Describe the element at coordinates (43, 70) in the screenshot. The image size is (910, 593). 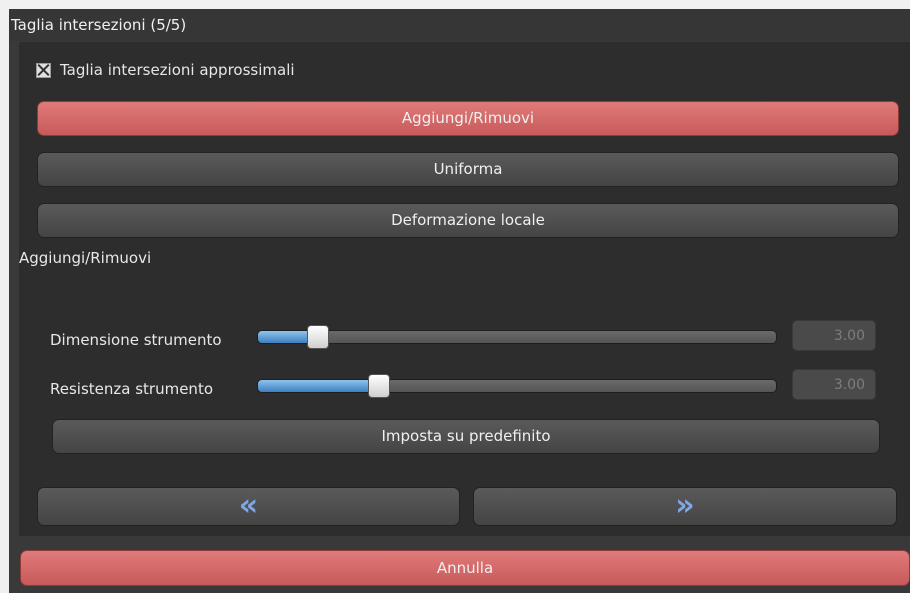
I see `approx-intersections-checkbox` at that location.